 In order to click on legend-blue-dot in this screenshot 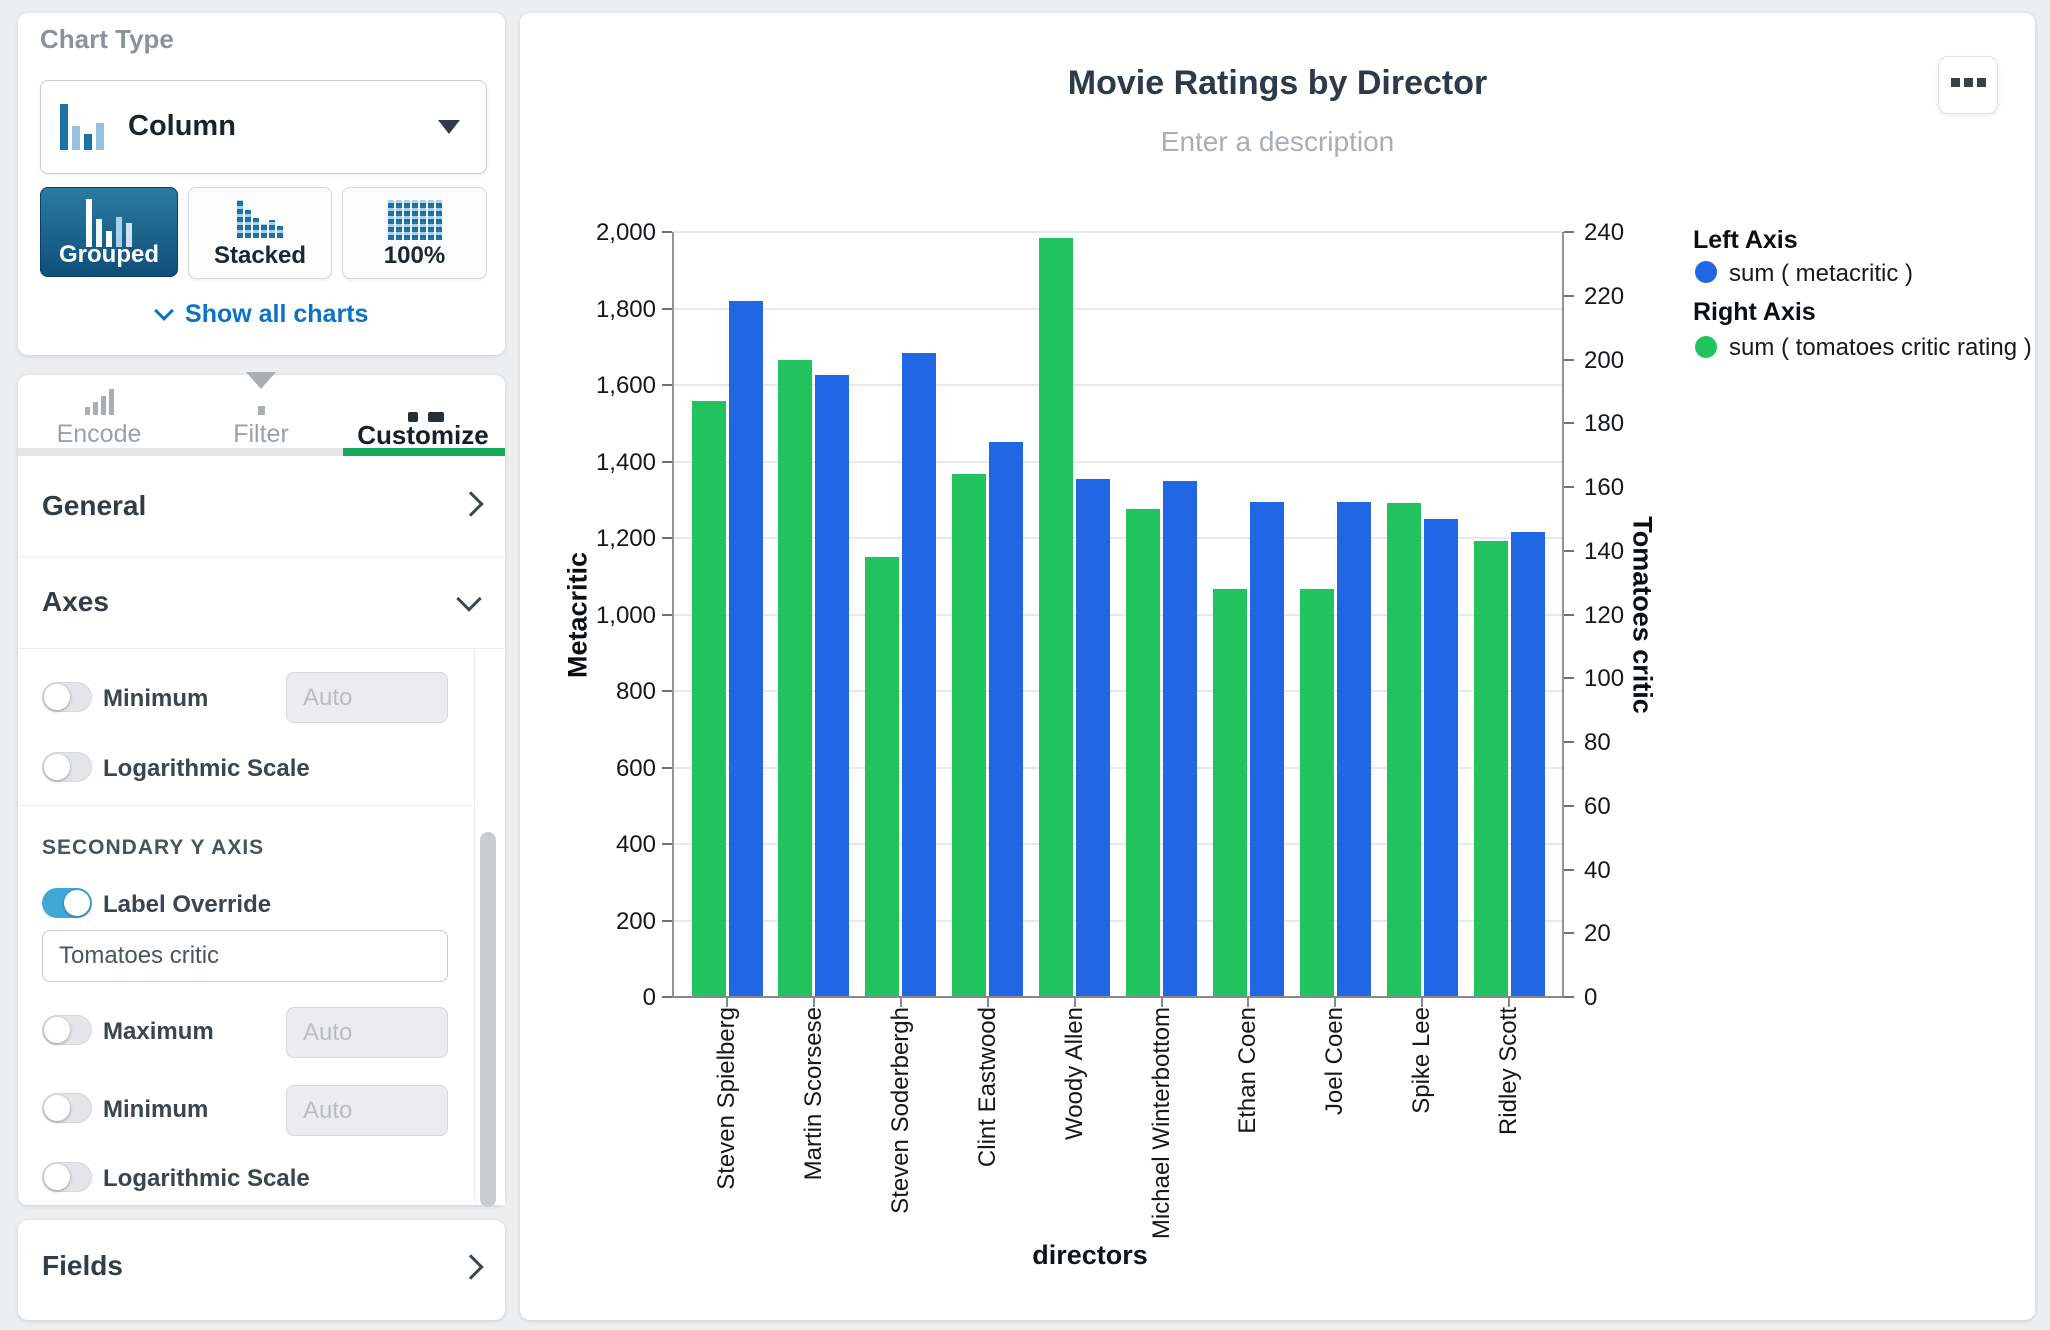, I will do `click(1706, 272)`.